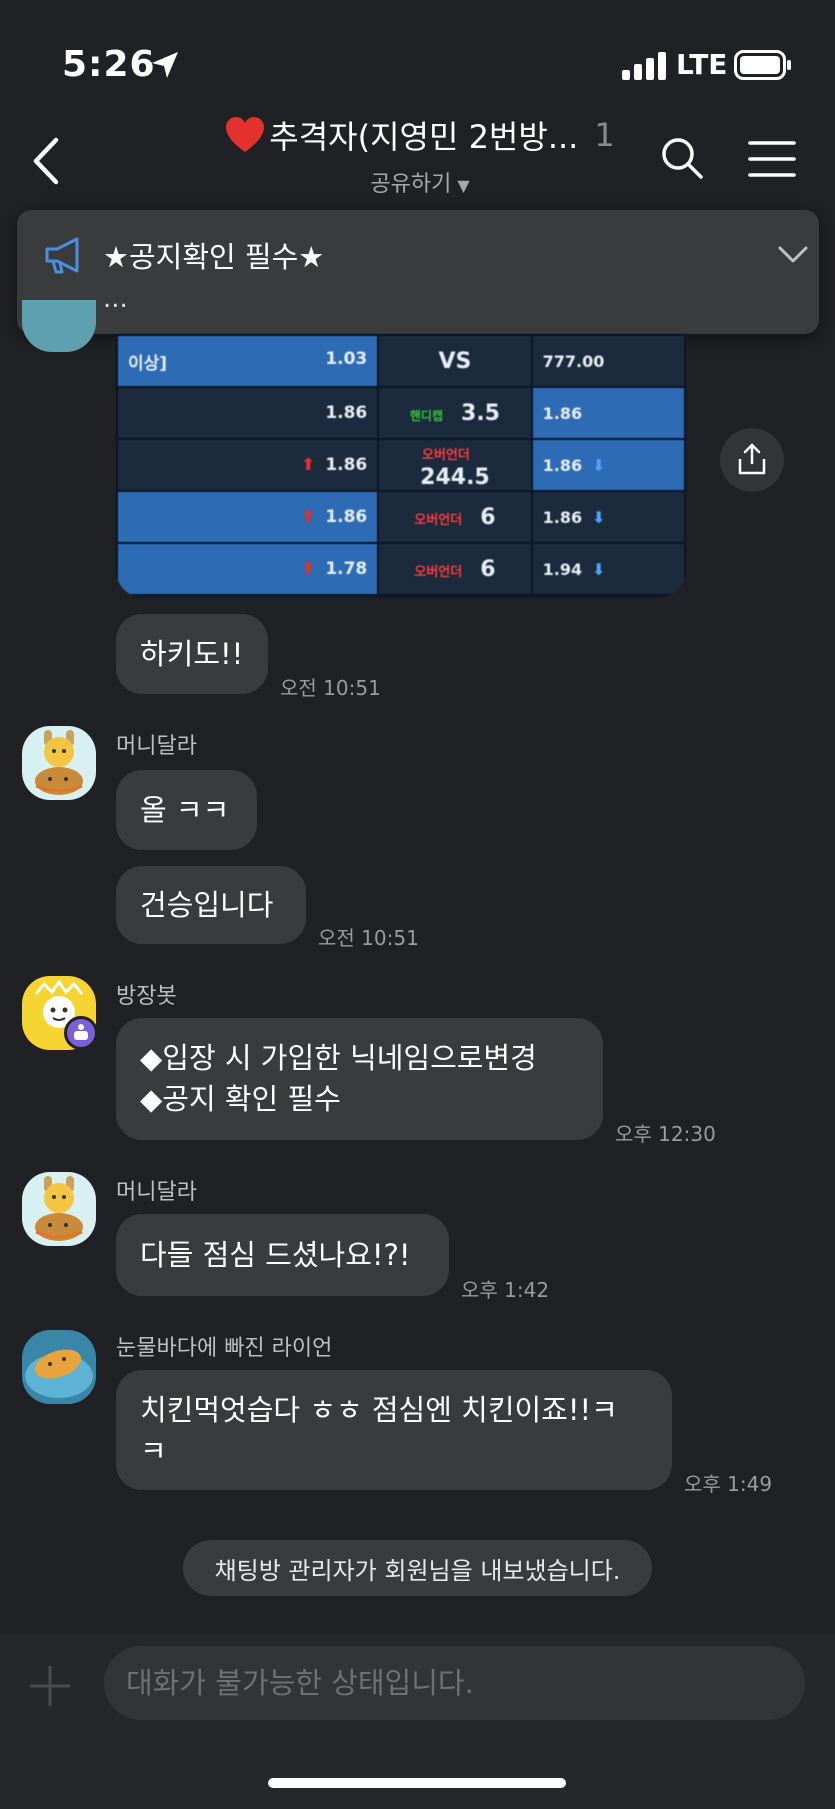 The width and height of the screenshot is (835, 1809). What do you see at coordinates (455, 361) in the screenshot?
I see `table-cell: VS` at bounding box center [455, 361].